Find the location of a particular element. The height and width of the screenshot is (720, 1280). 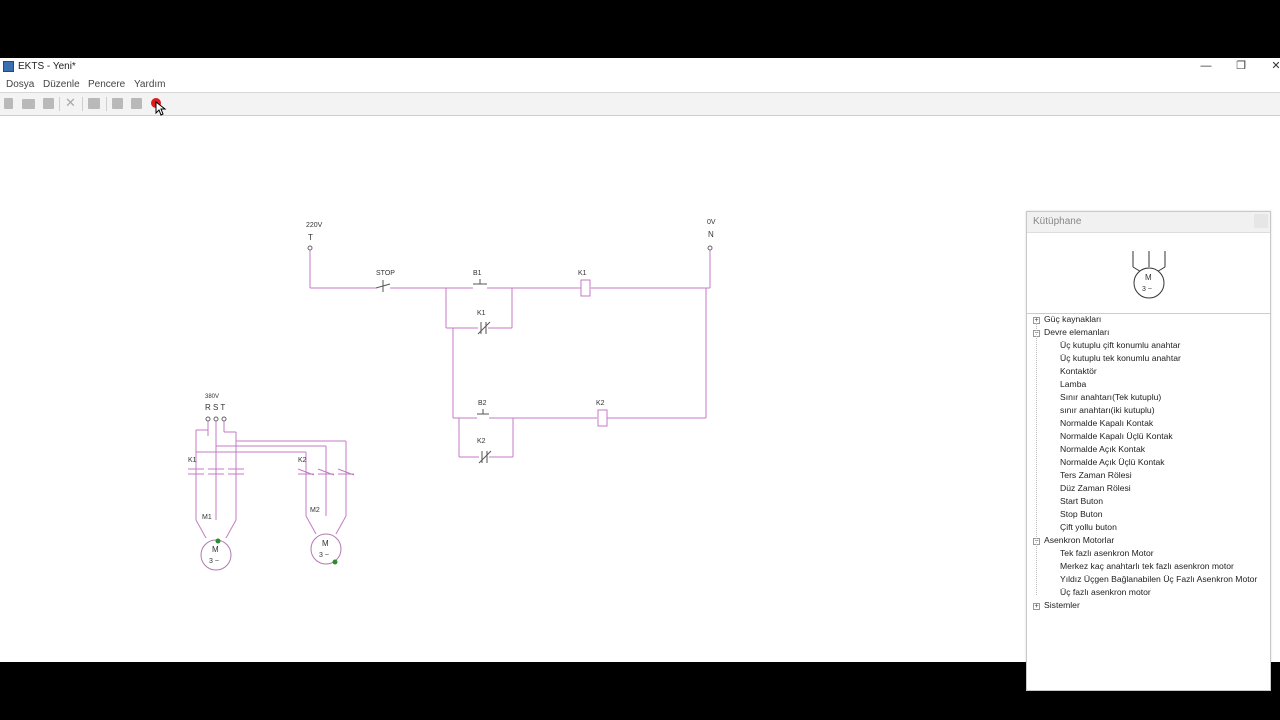

component-preview: M 3 ~ is located at coordinates (1148, 273).